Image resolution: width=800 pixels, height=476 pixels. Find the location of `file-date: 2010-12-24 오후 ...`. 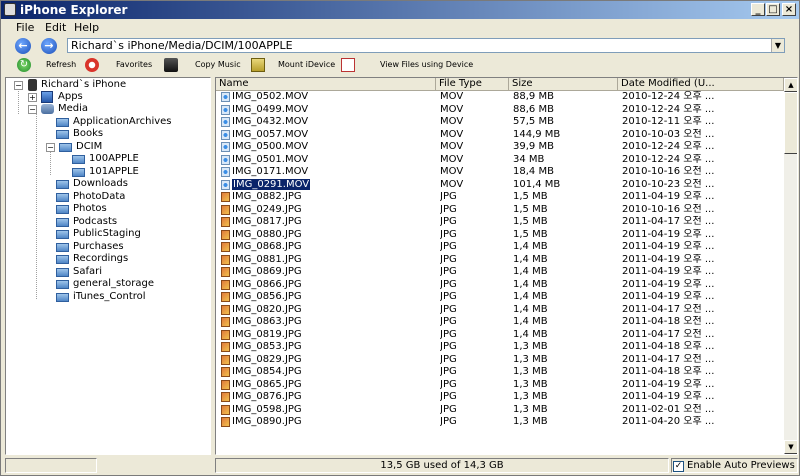

file-date: 2010-12-24 오후 ... is located at coordinates (668, 96).